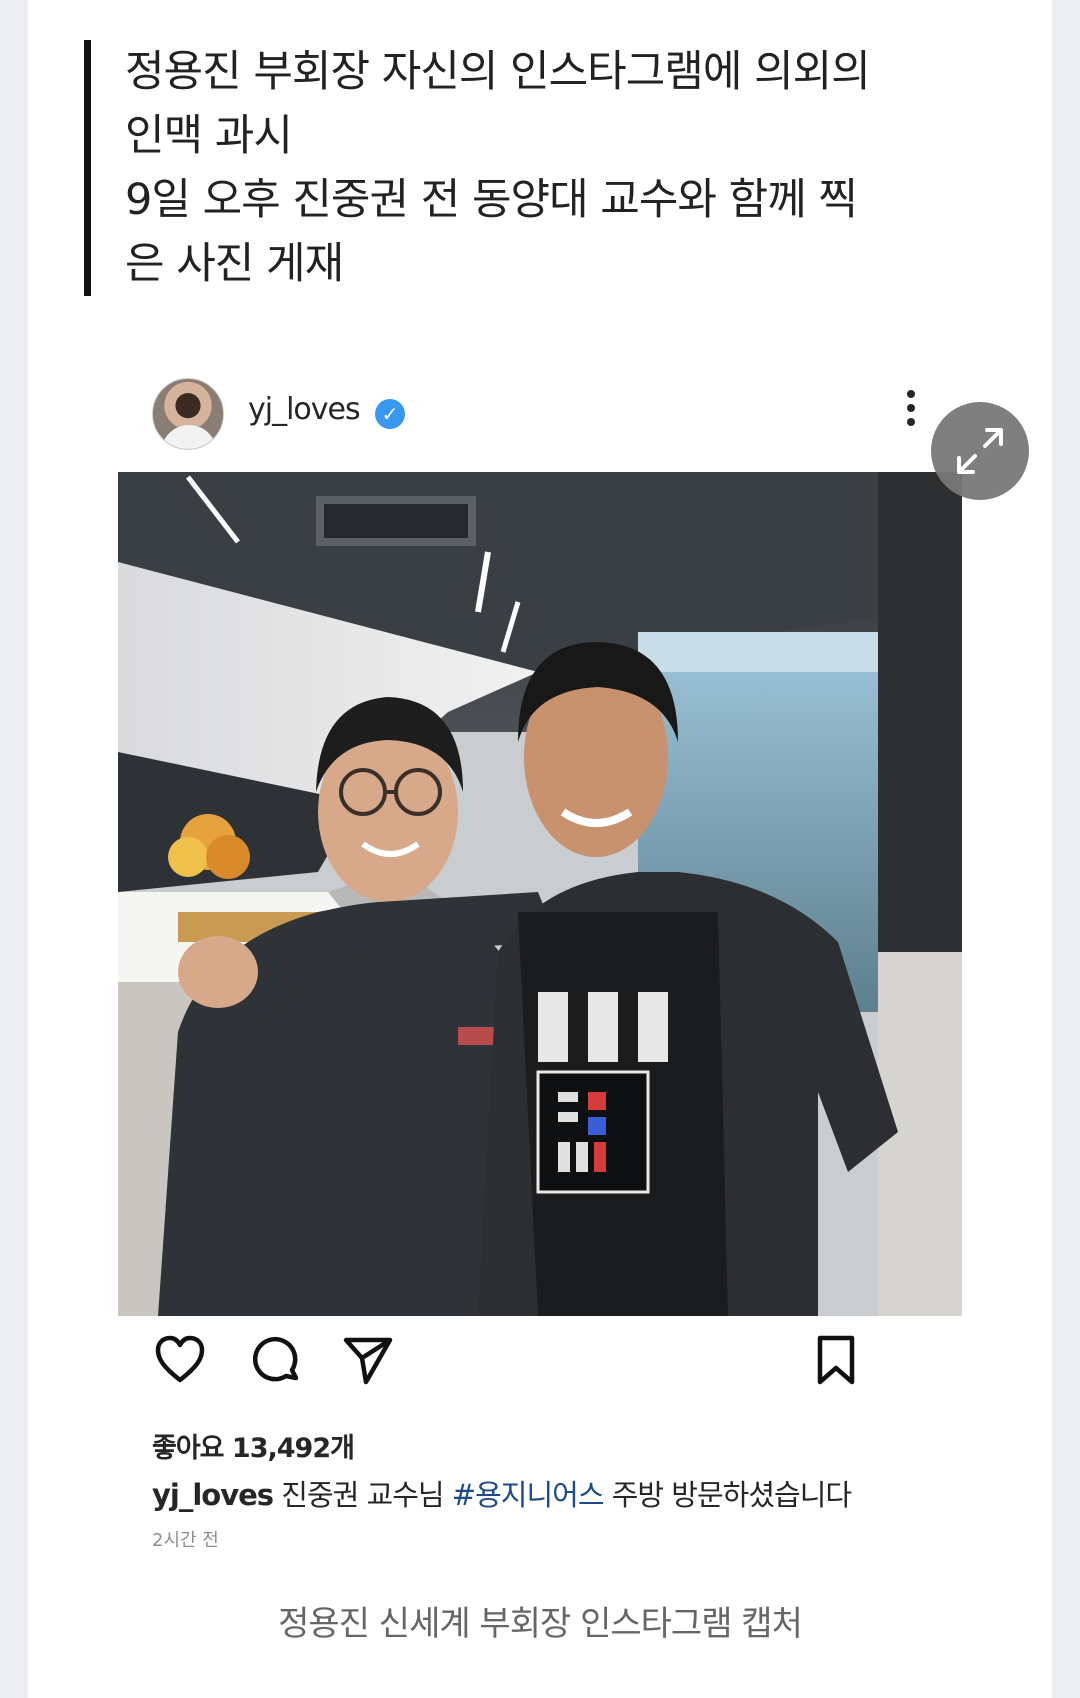  What do you see at coordinates (362, 1495) in the screenshot?
I see `caption-text: 진중권 교수님` at bounding box center [362, 1495].